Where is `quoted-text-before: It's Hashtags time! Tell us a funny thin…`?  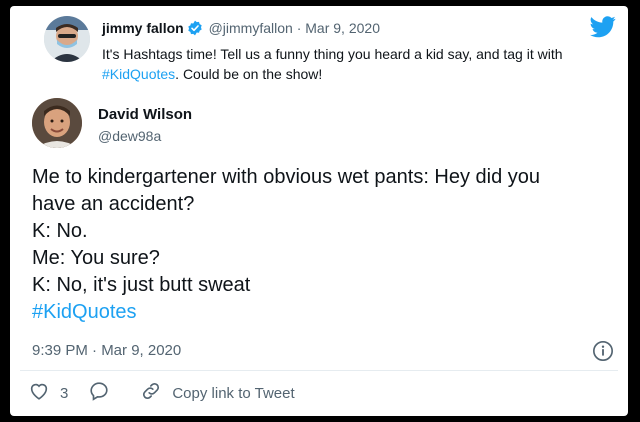
quoted-text-before: It's Hashtags time! Tell us a funny thin… is located at coordinates (332, 54).